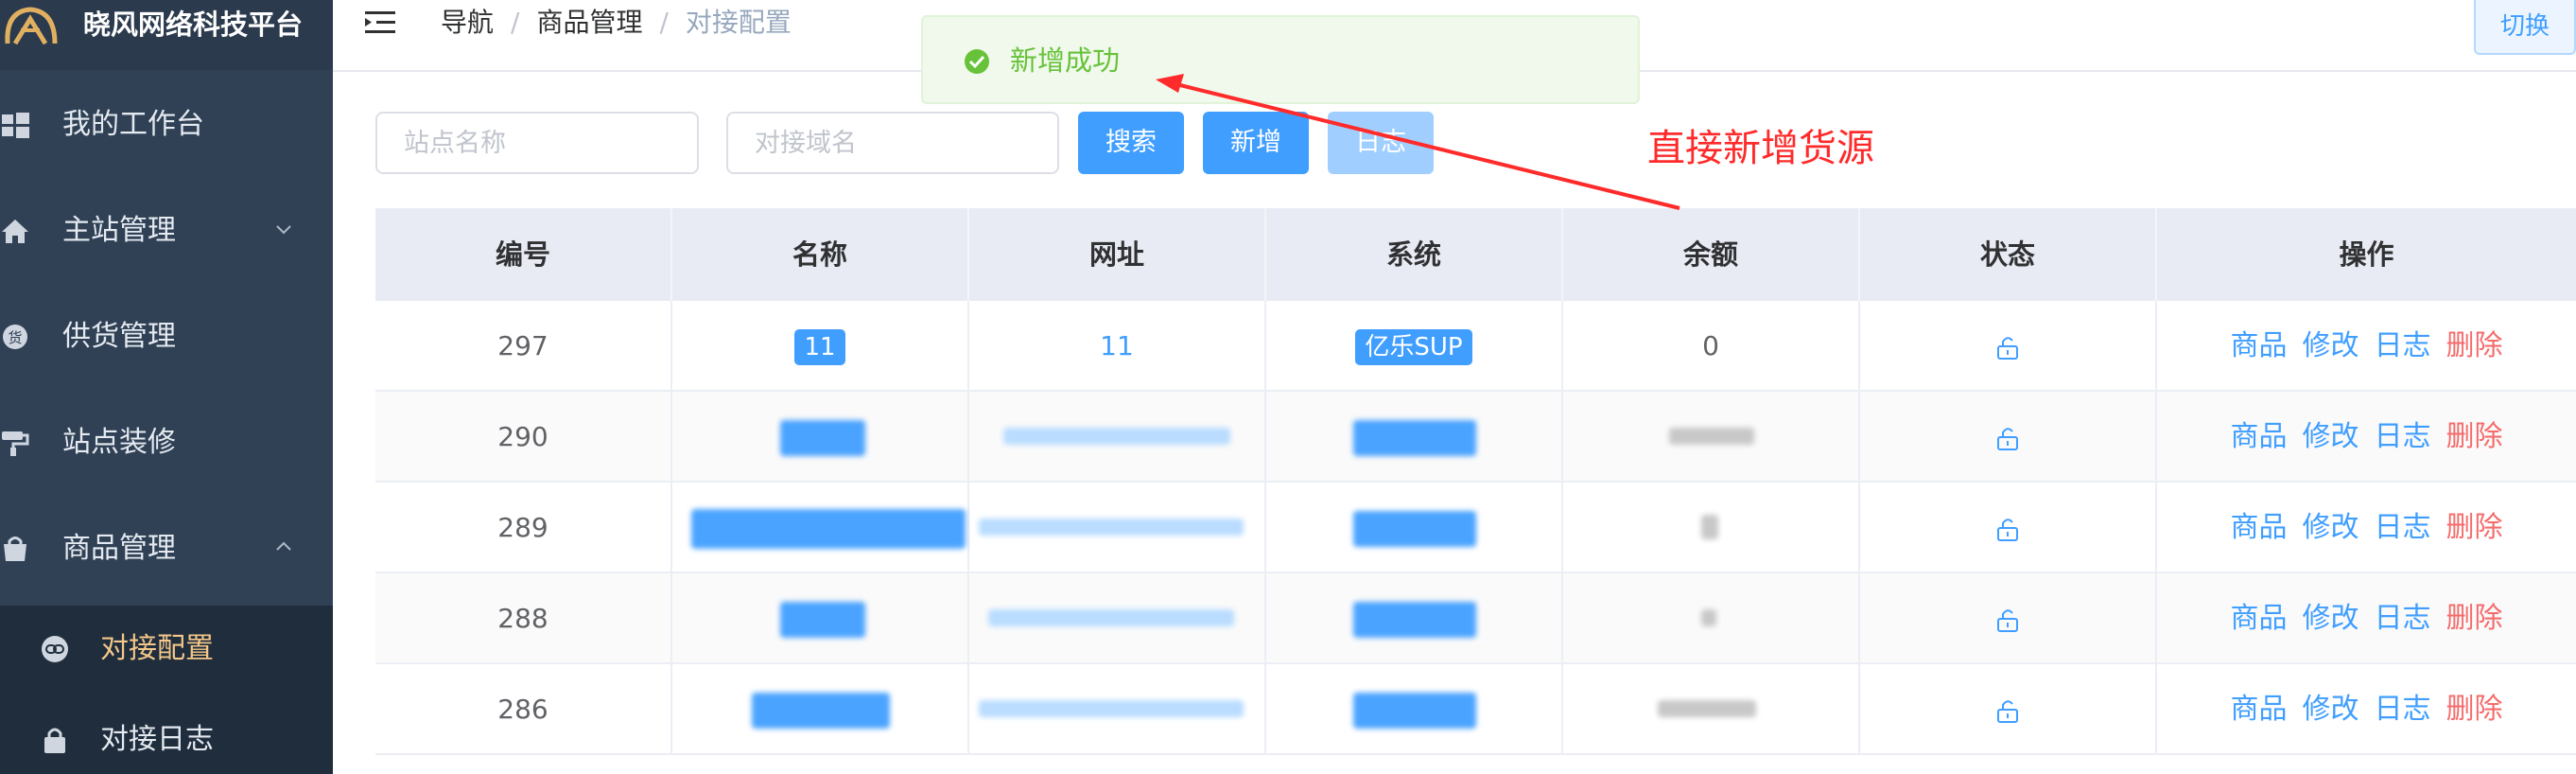 This screenshot has height=774, width=2576. Describe the element at coordinates (1065, 60) in the screenshot. I see `toast-message: 新增成功` at that location.